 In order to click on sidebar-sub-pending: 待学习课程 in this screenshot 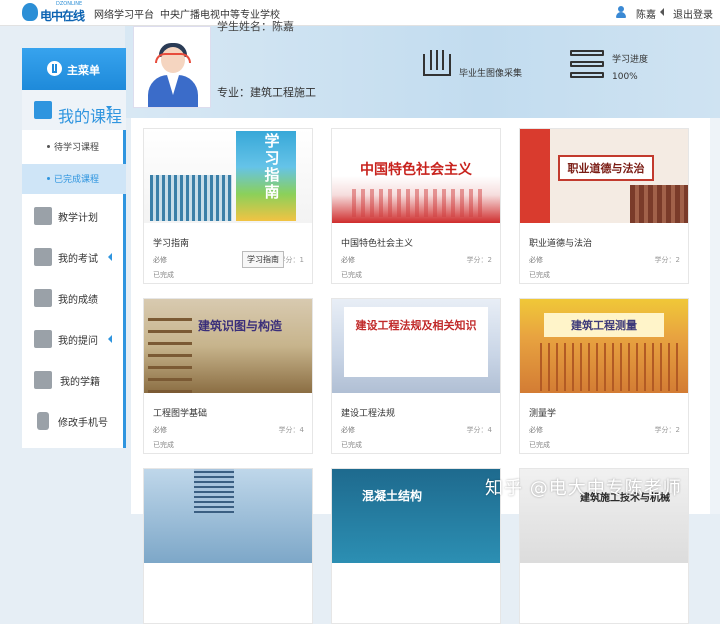, I will do `click(74, 147)`.